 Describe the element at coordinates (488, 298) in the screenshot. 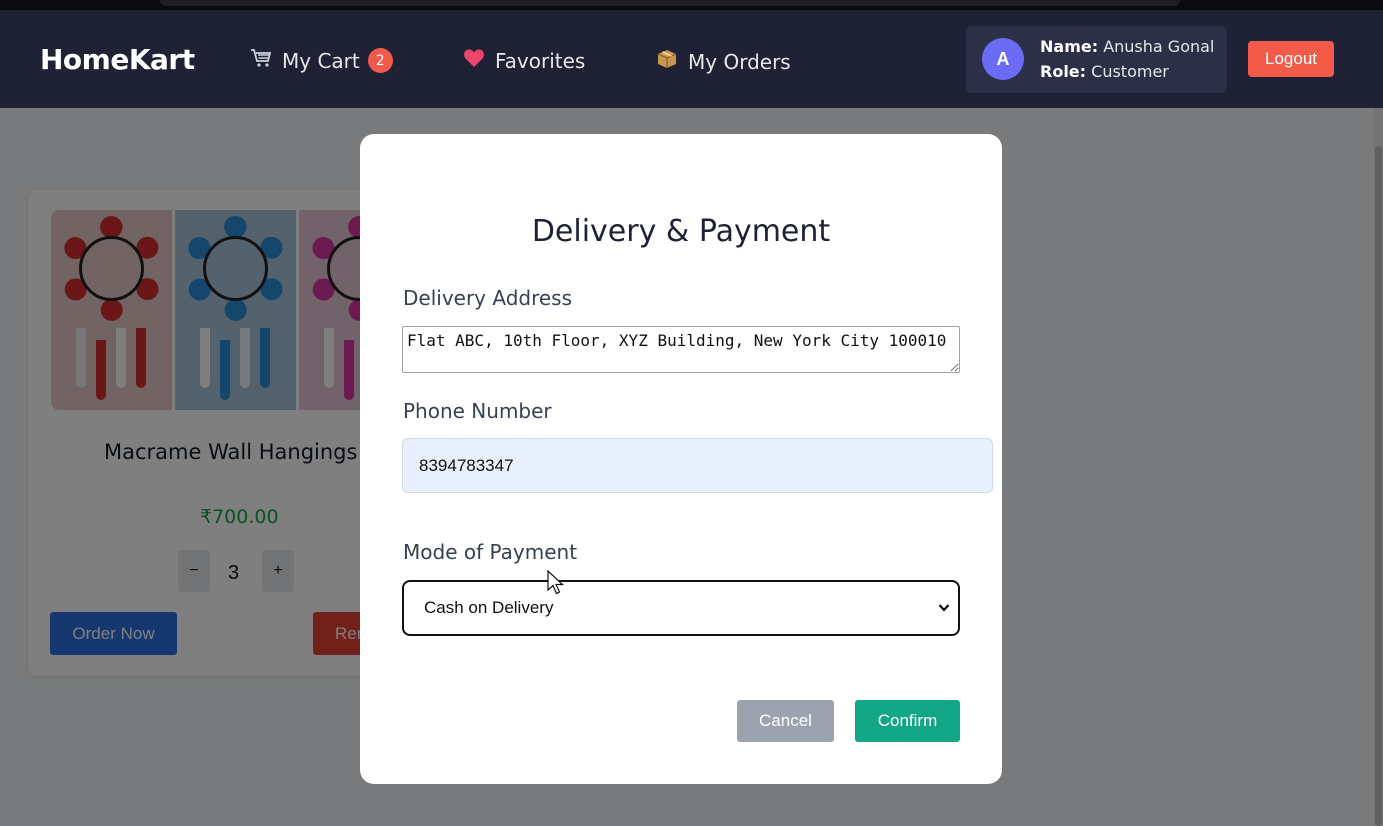

I see `delivery-address-label: Delivery Address` at that location.